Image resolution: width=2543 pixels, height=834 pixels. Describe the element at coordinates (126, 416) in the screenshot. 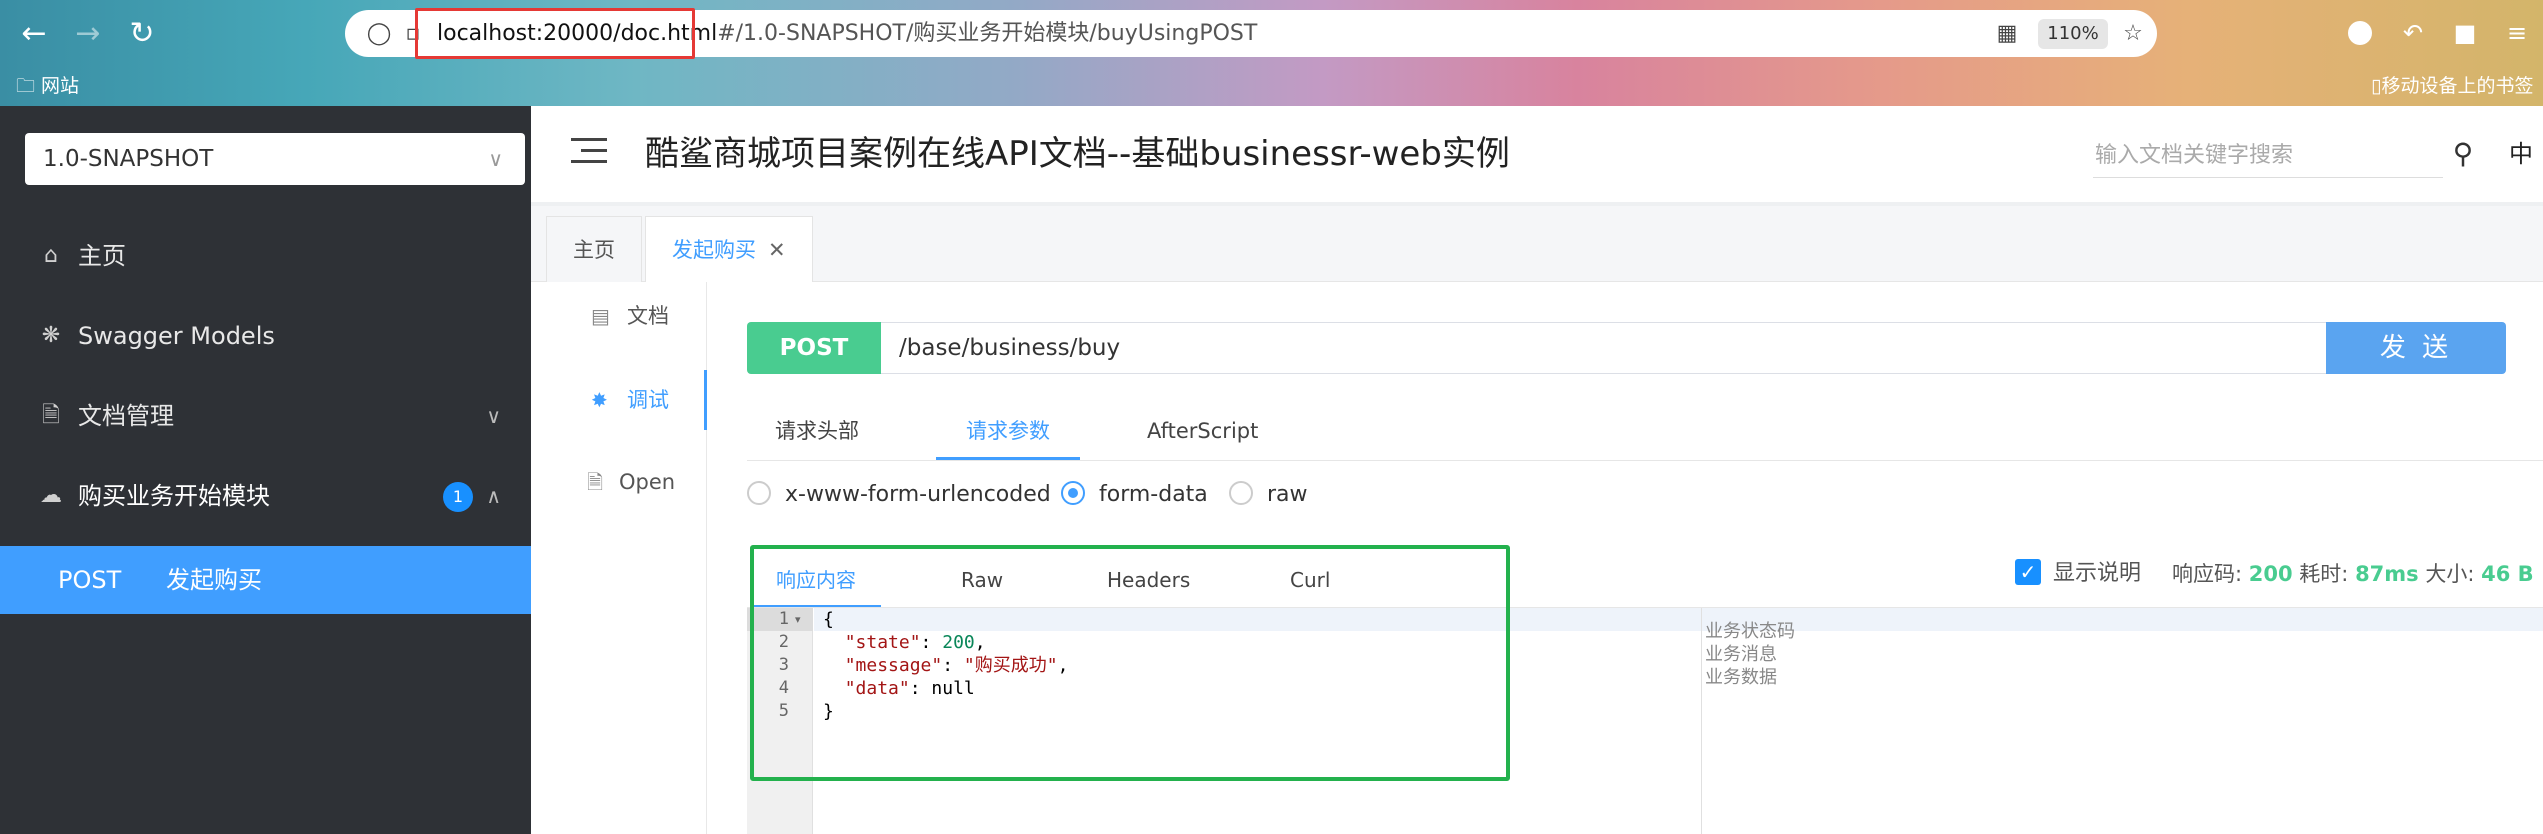

I see `sidebar-item-label: 文档管理` at that location.